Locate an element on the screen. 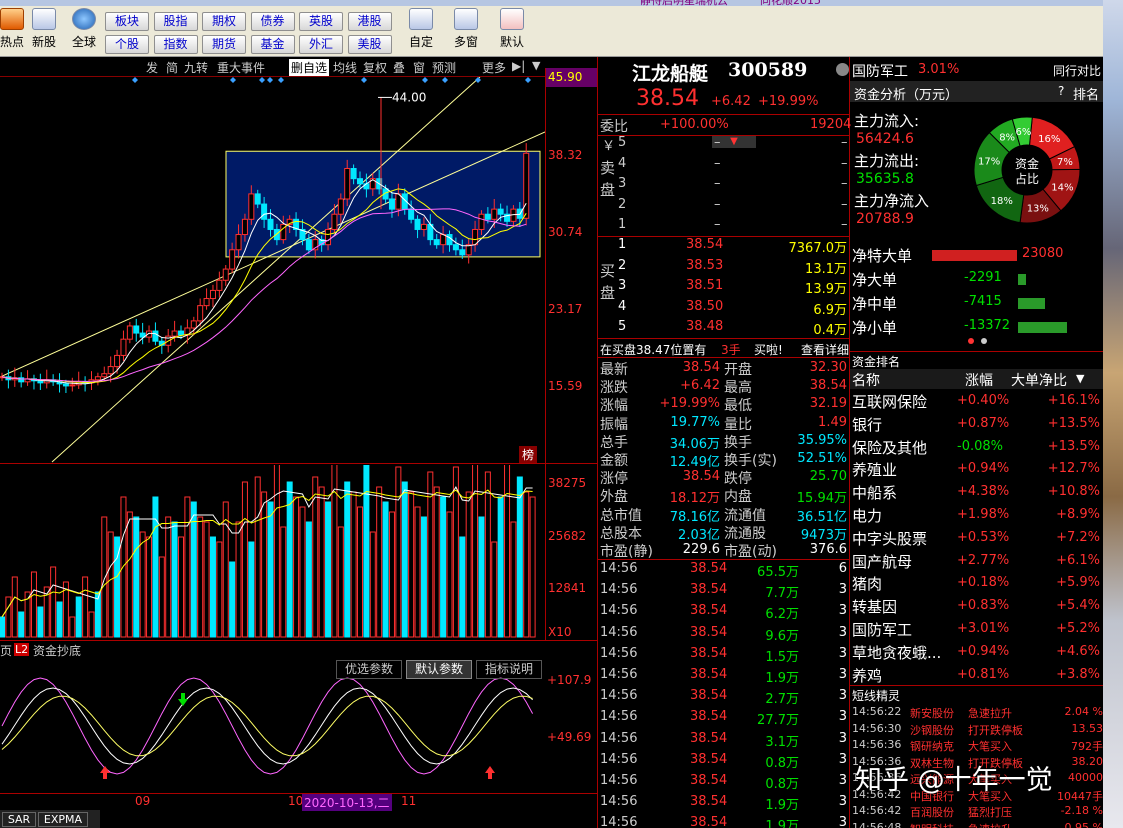 The width and height of the screenshot is (1123, 828). rank-row: 中字头股票 +0.53% +7.2% is located at coordinates (976, 538).